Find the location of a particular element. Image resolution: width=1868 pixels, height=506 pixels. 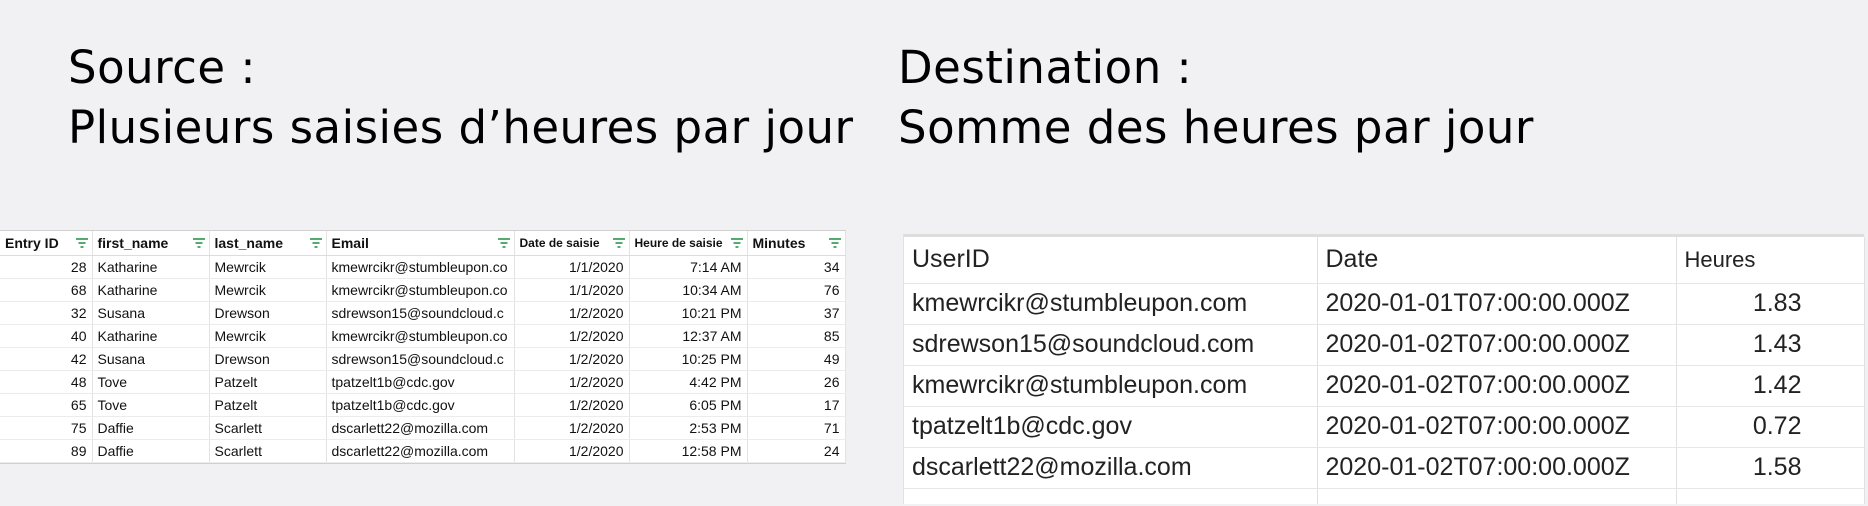

cell-heures: 1.43 is located at coordinates (1770, 345).